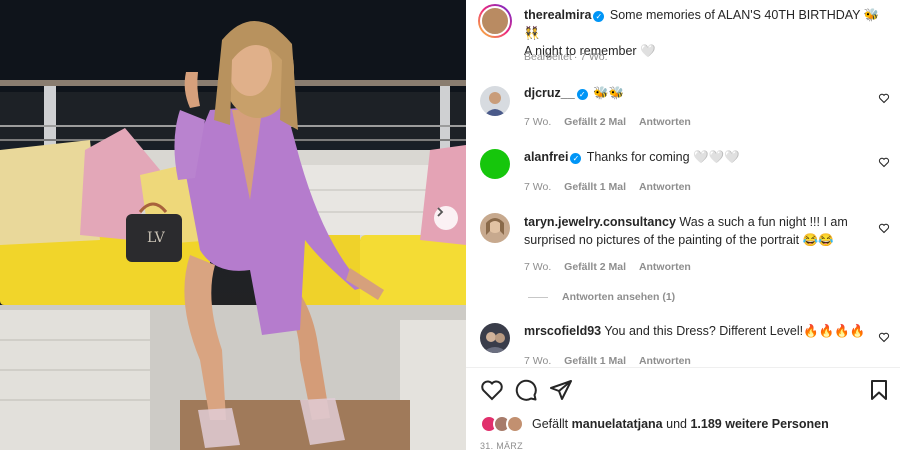  I want to click on liked-connector: und, so click(676, 424).